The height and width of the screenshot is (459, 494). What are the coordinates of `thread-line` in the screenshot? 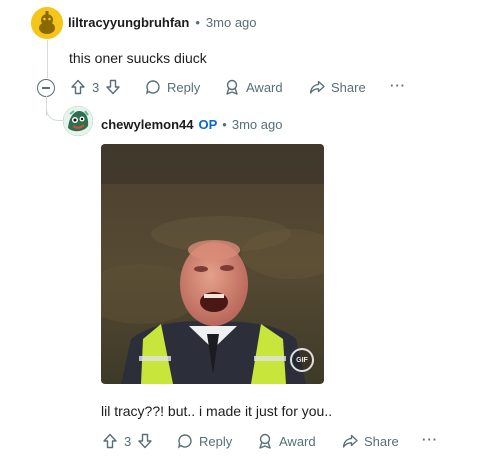 It's located at (47, 59).